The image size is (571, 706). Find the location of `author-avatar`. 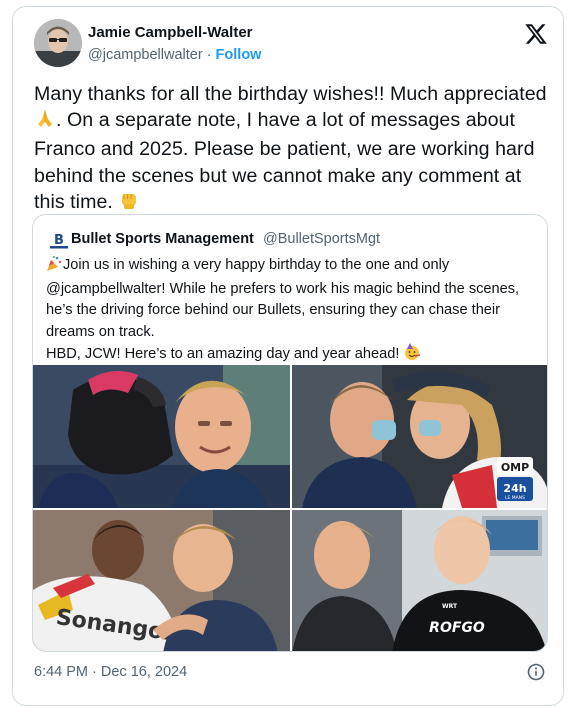

author-avatar is located at coordinates (58, 43).